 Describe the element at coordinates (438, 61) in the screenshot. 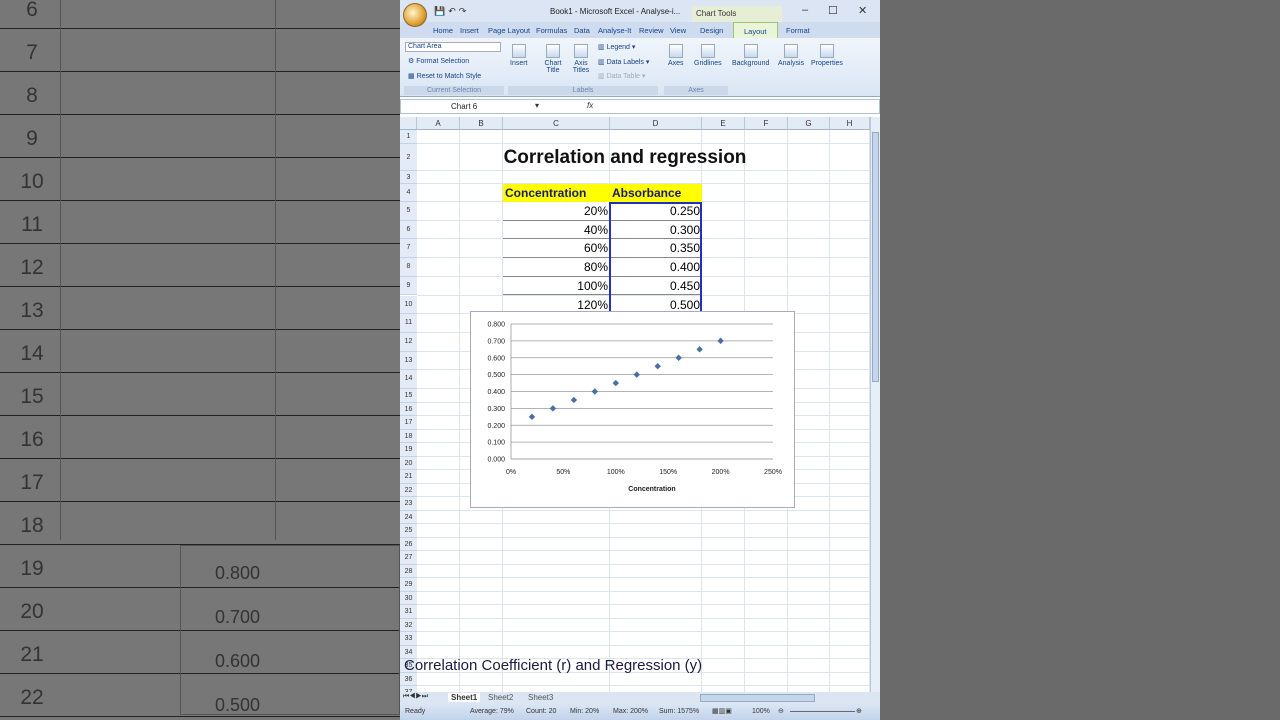

I see `format-selection-button: ⚙ Format Selection` at that location.